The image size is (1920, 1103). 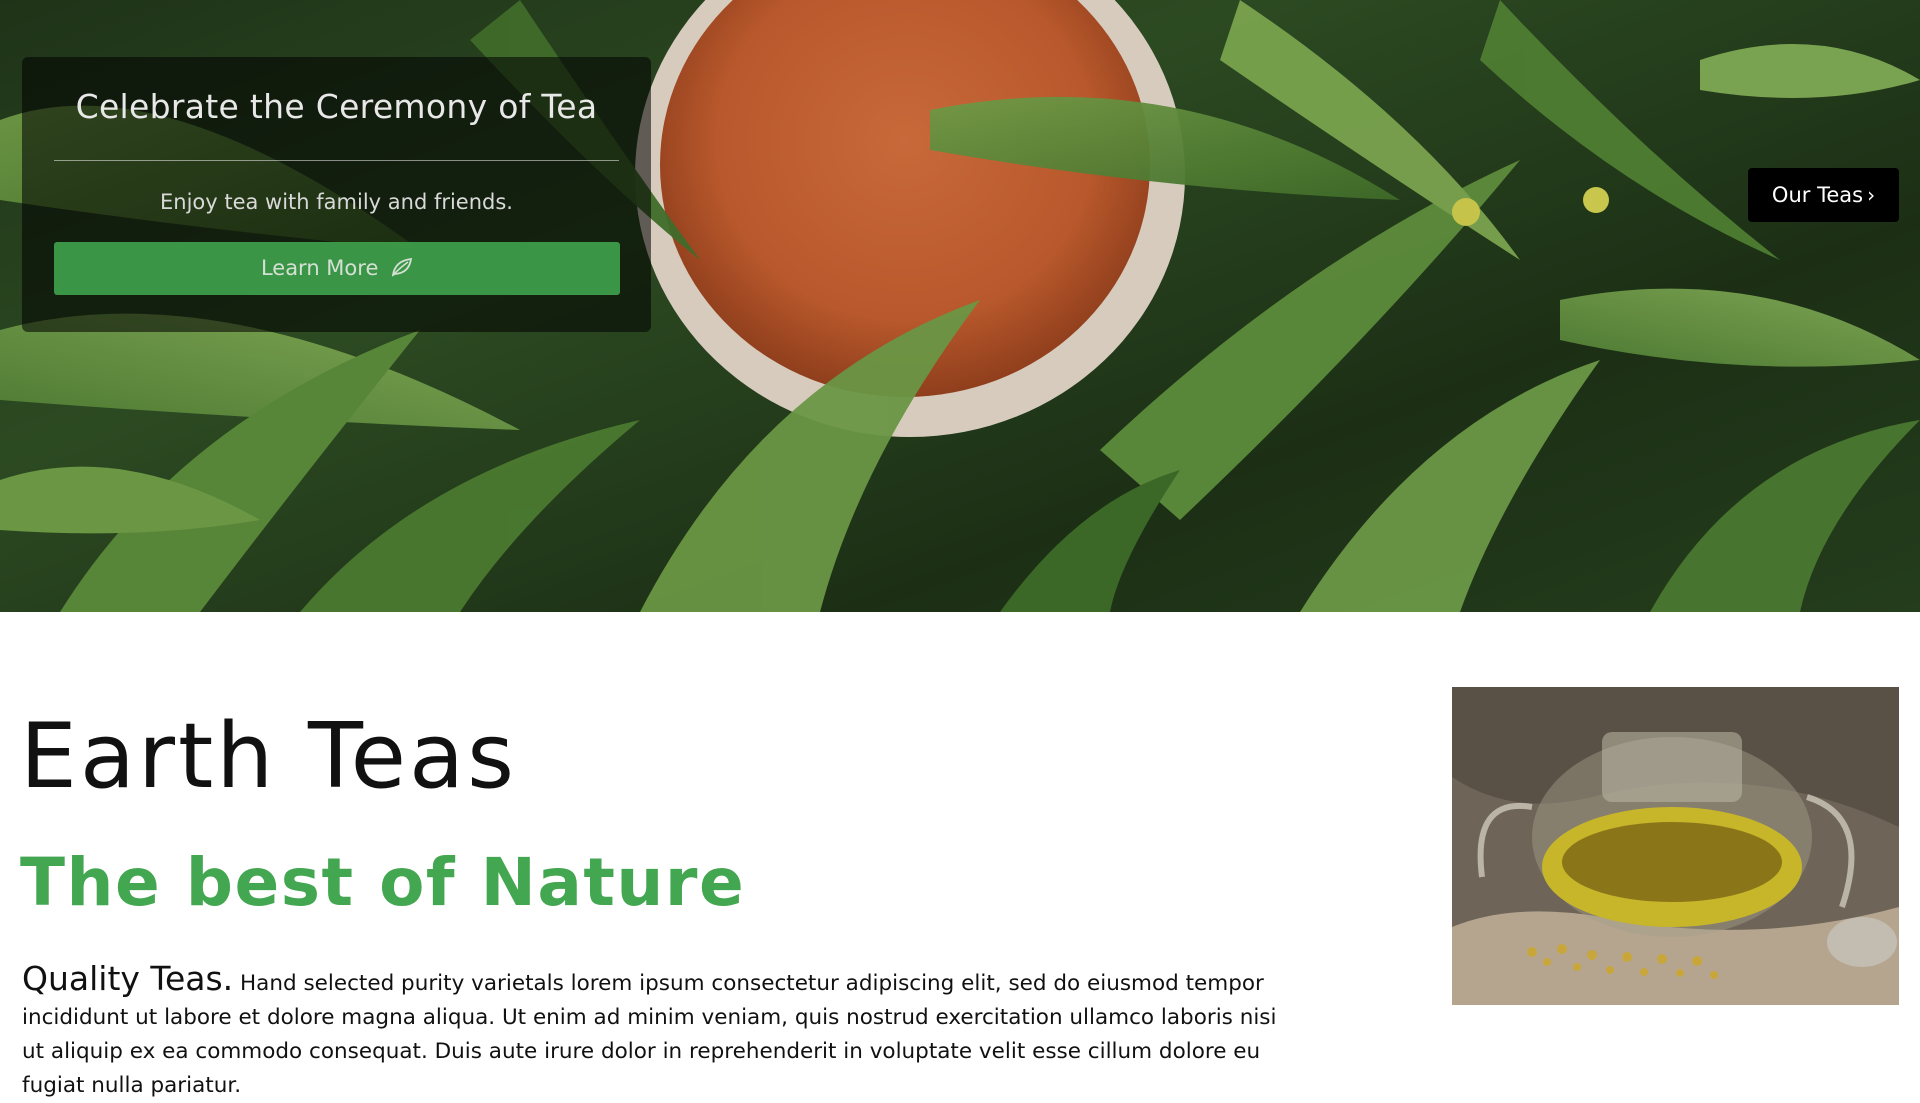 I want to click on intro-lead: Quality Teas., so click(x=128, y=978).